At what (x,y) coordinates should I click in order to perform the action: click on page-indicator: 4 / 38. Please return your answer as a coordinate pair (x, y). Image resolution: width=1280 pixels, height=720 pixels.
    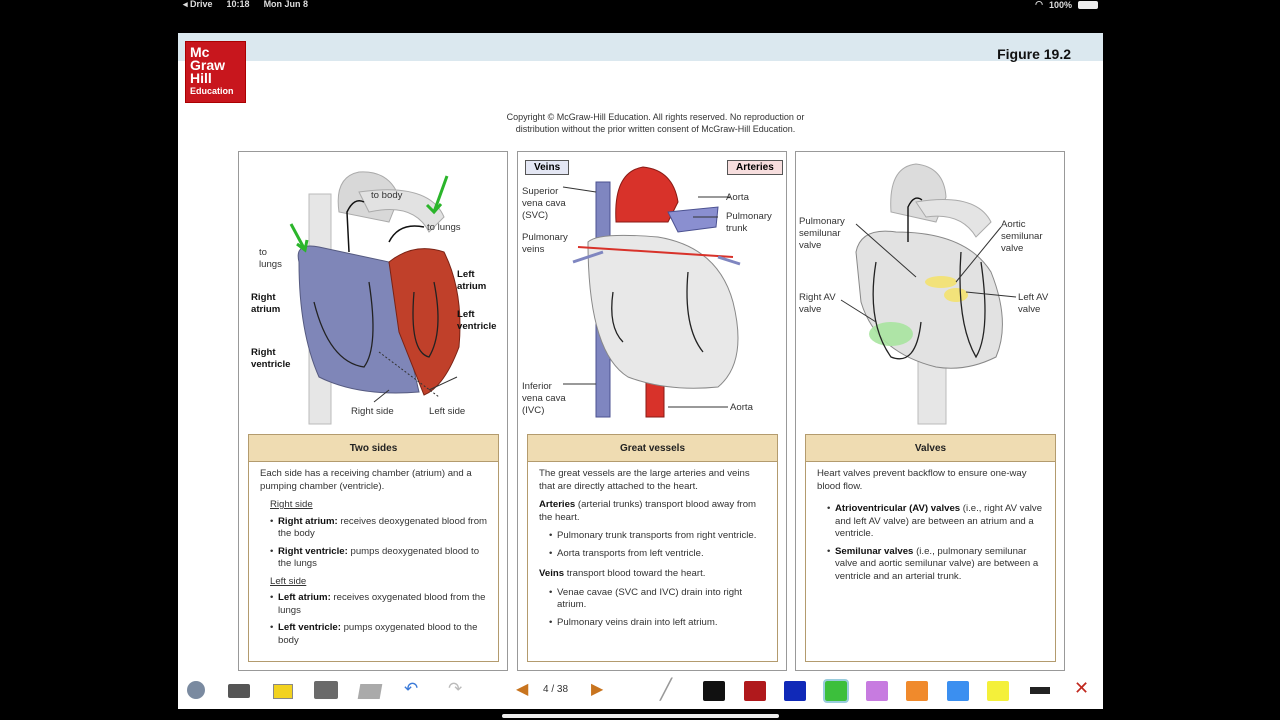
    Looking at the image, I should click on (556, 689).